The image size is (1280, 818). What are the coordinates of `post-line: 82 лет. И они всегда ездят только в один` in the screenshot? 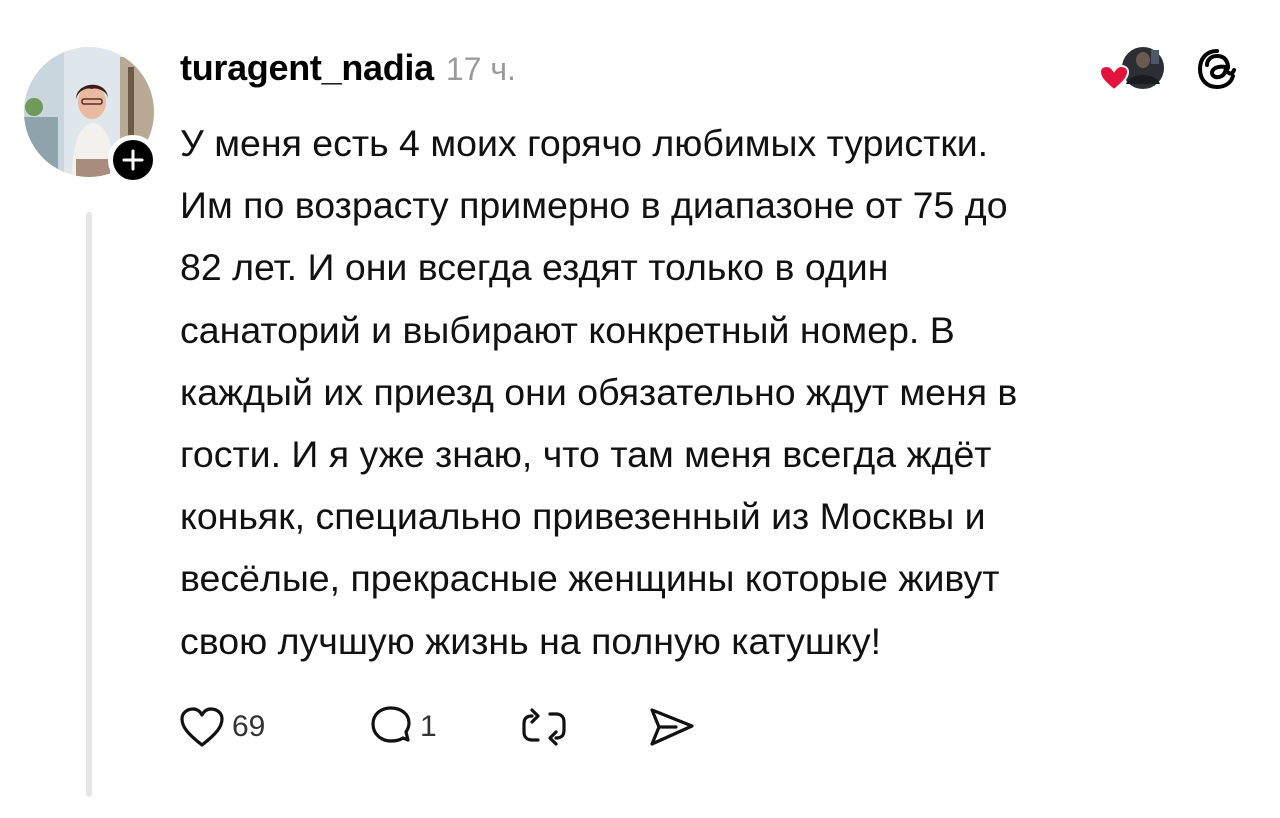 It's located at (534, 267).